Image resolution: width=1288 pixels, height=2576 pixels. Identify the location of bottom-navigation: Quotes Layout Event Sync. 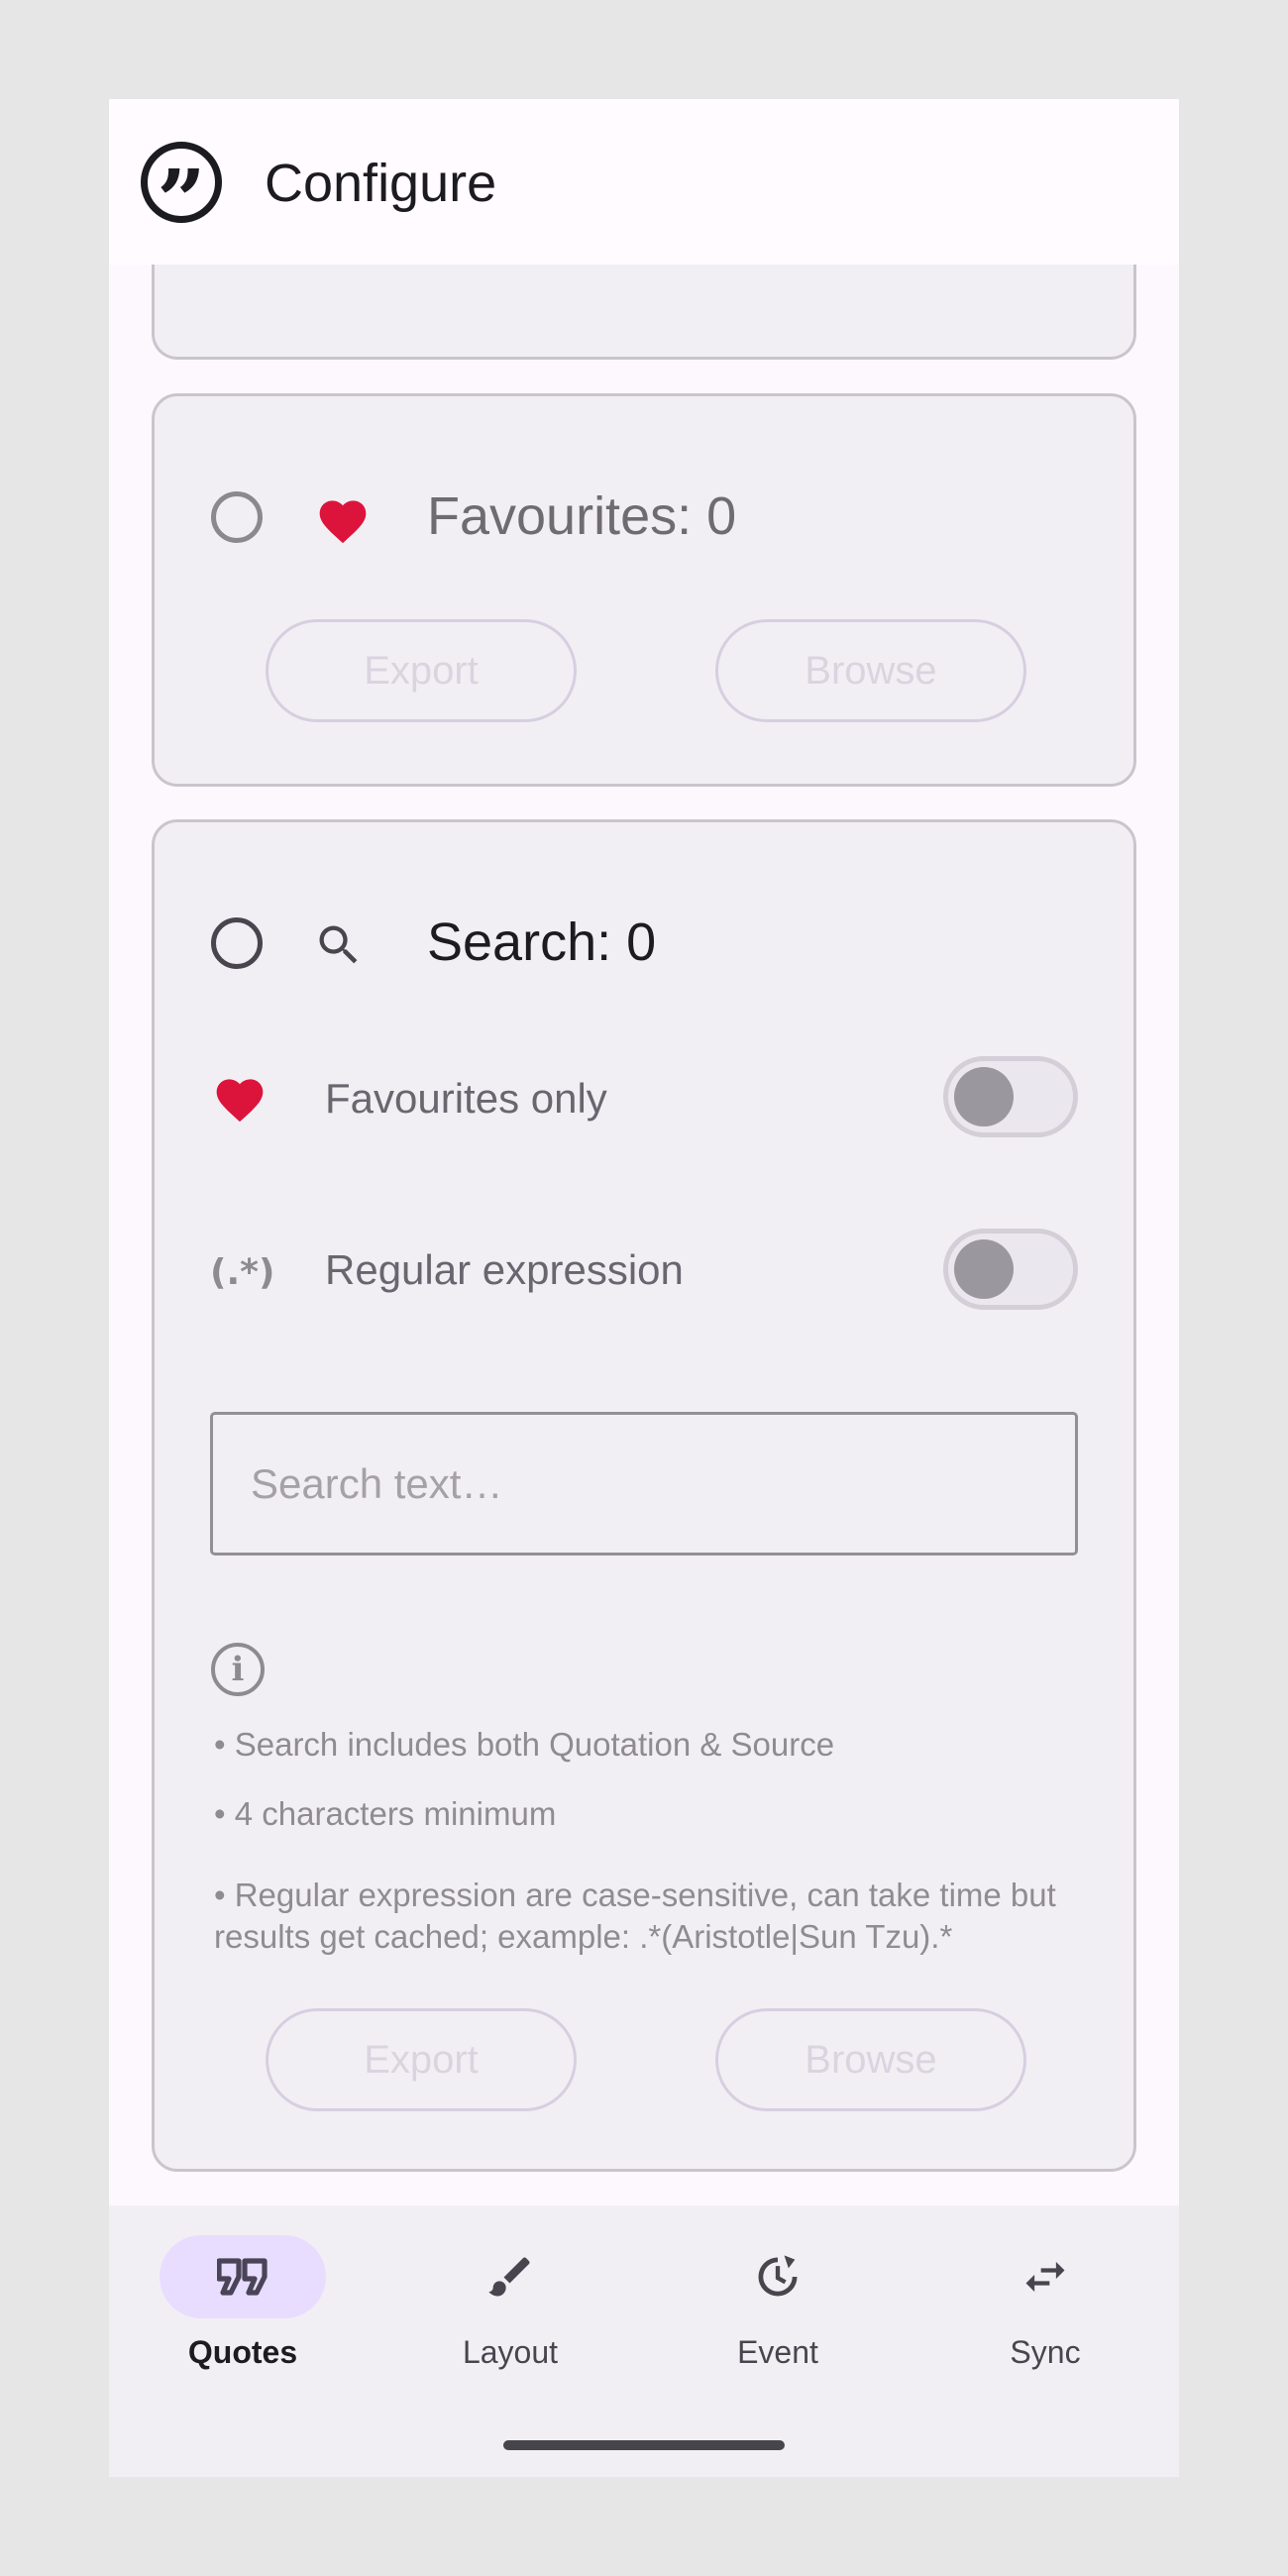
(644, 2341).